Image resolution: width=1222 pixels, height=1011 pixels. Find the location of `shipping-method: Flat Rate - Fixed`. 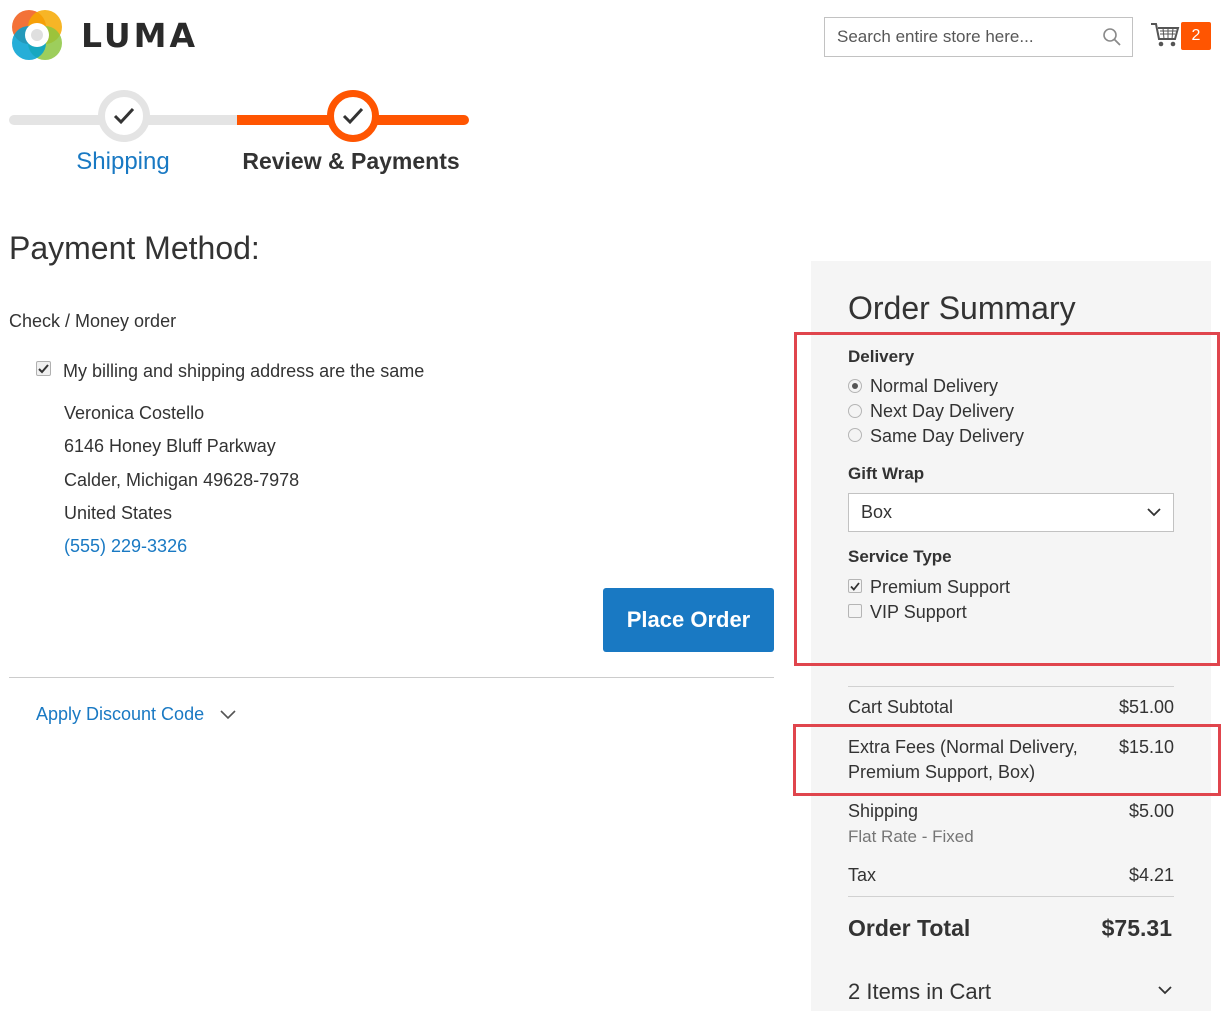

shipping-method: Flat Rate - Fixed is located at coordinates (911, 836).